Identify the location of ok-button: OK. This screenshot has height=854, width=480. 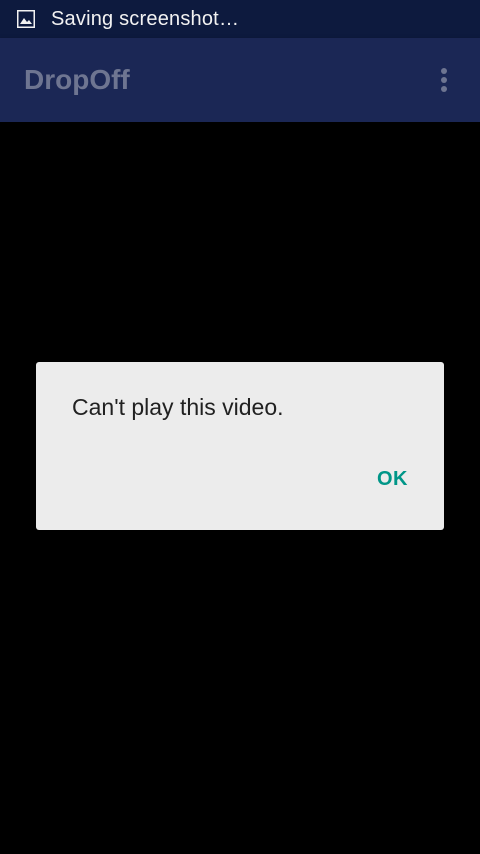
(392, 479).